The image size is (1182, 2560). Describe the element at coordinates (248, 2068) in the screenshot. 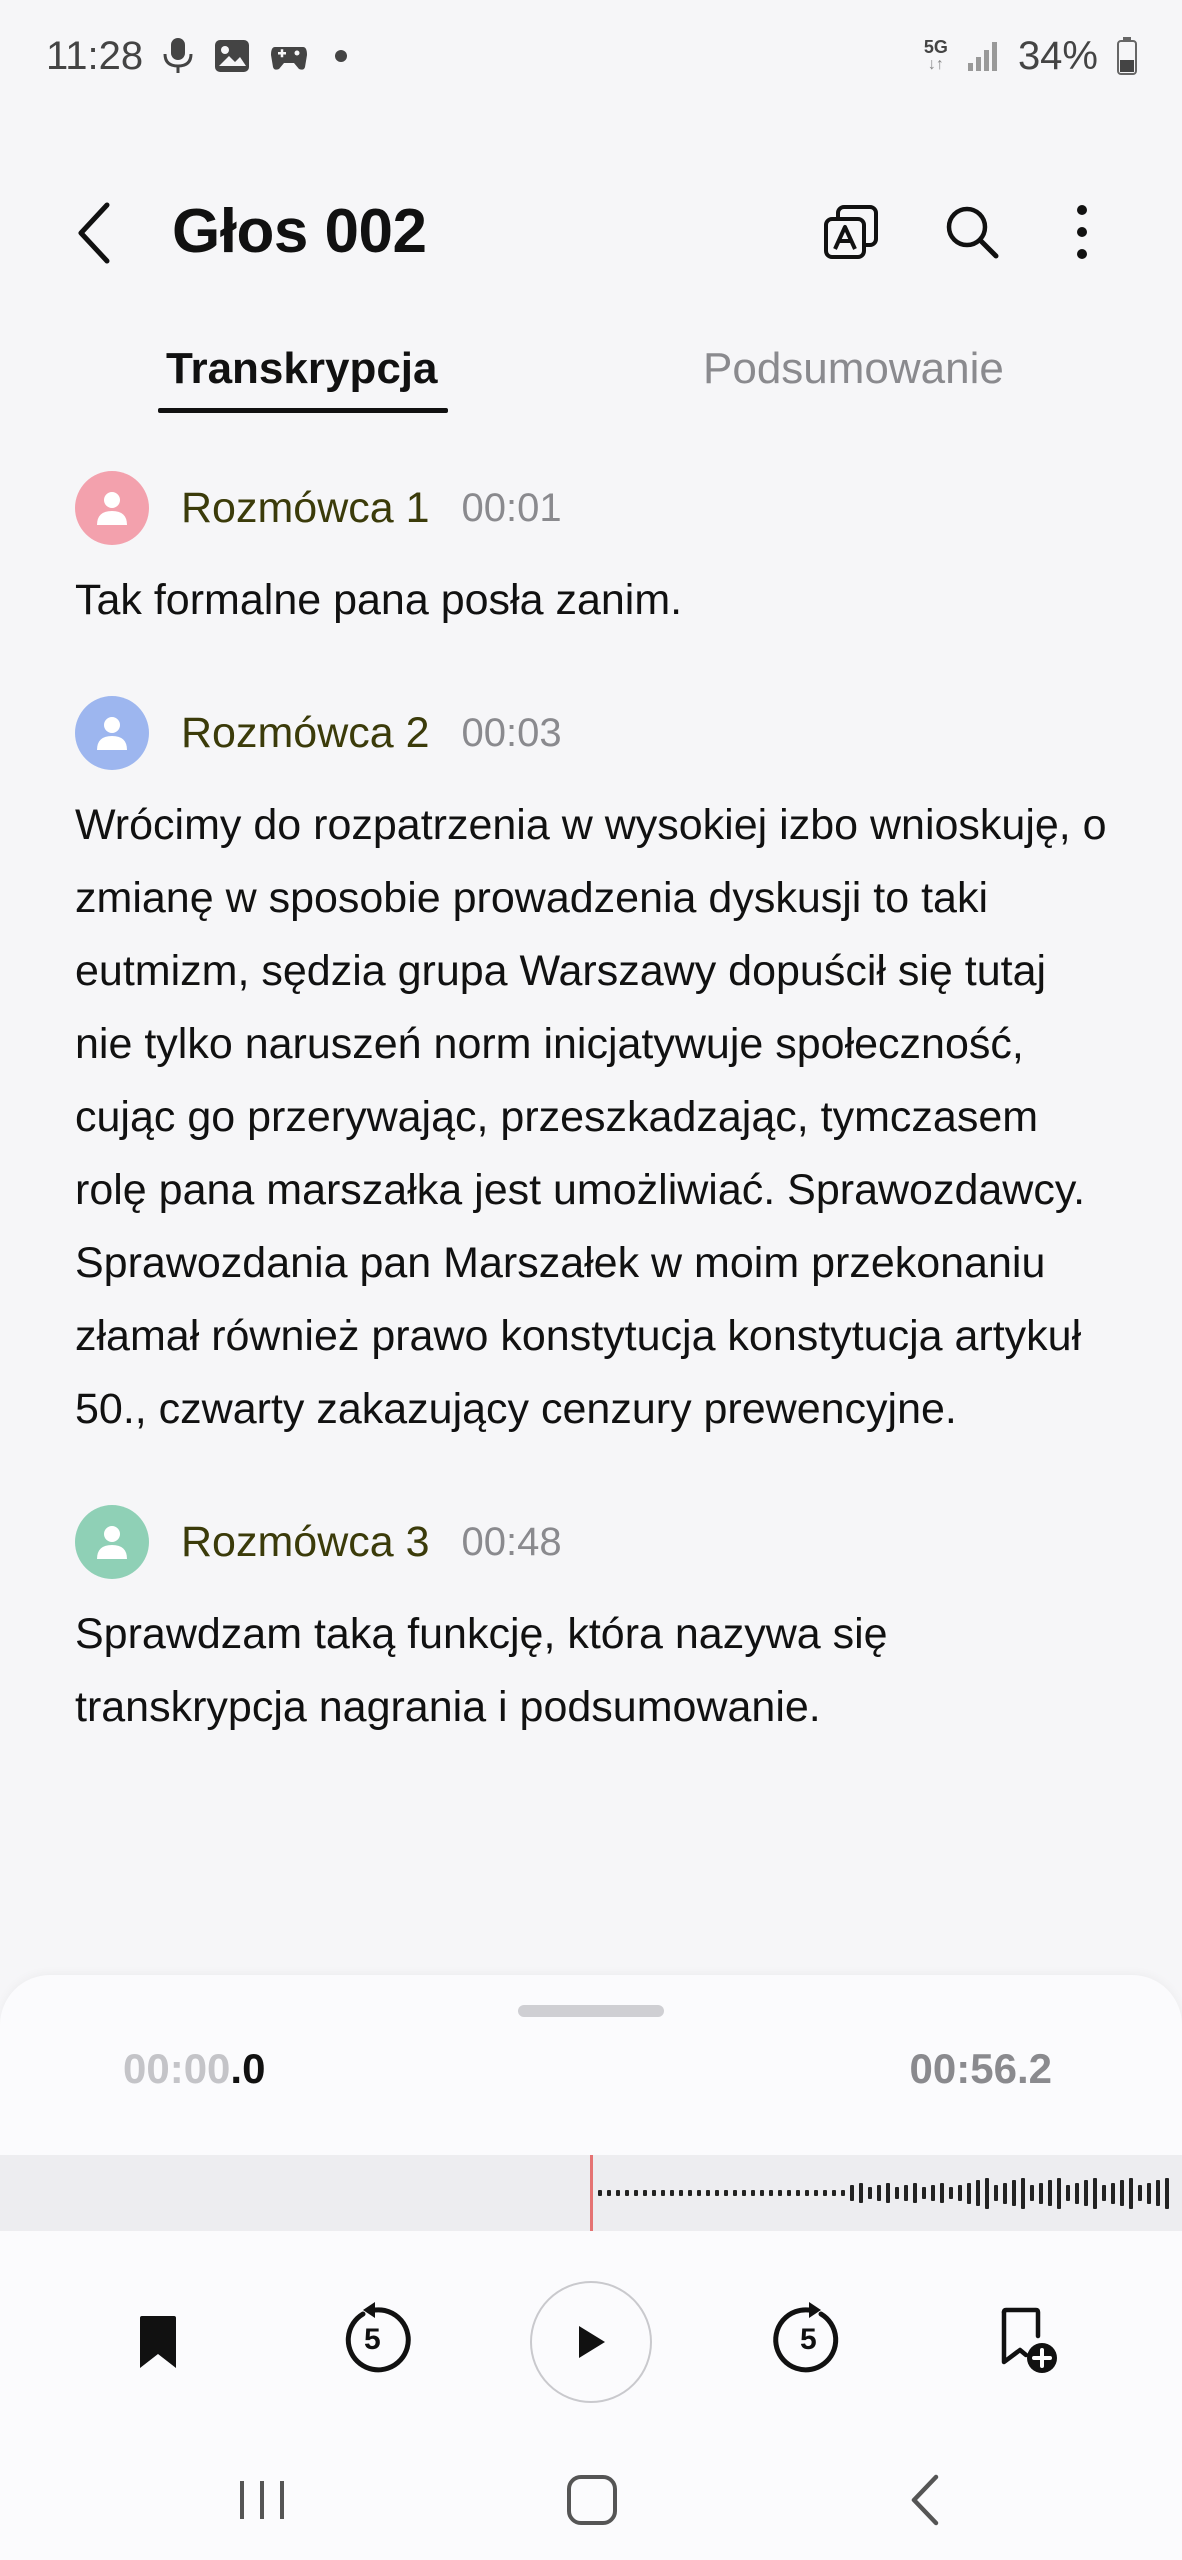

I see `current-time-fraction: .0` at that location.